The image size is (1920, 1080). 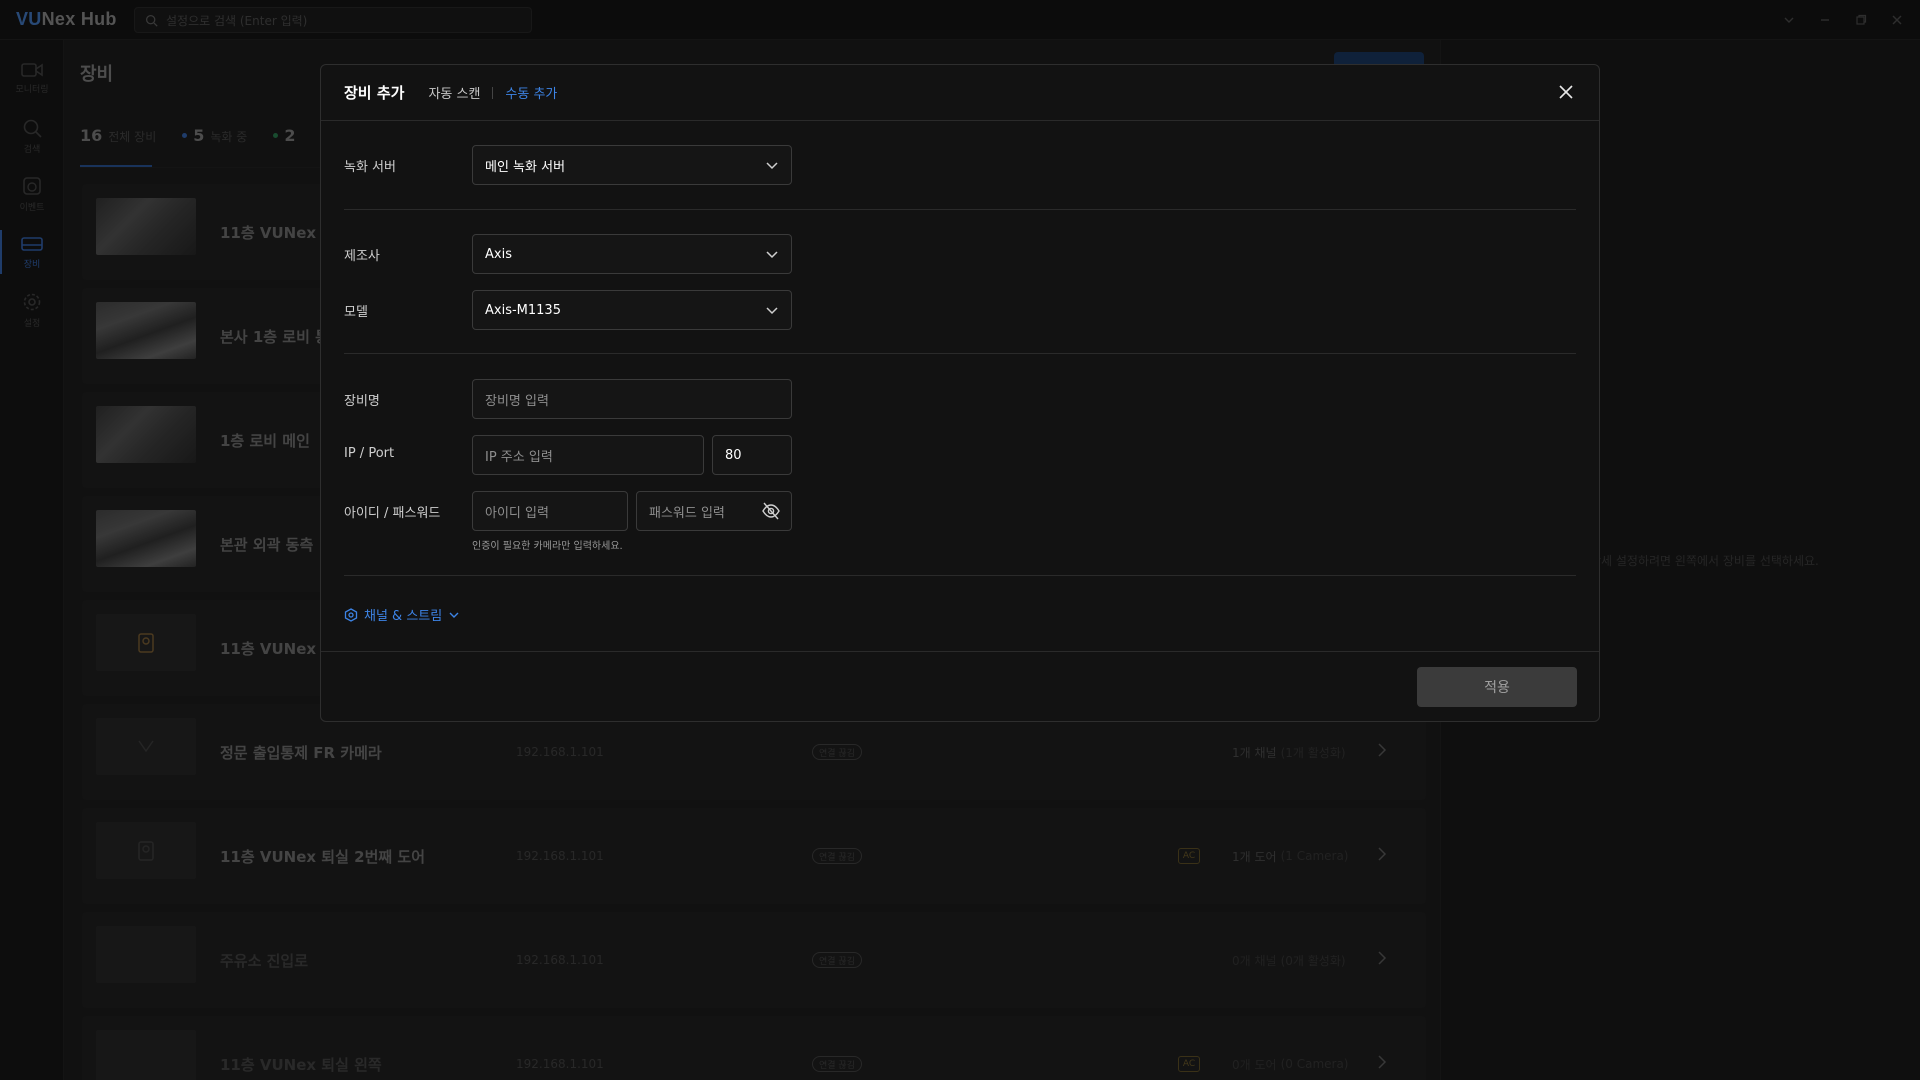 I want to click on eye-off-icon, so click(x=771, y=513).